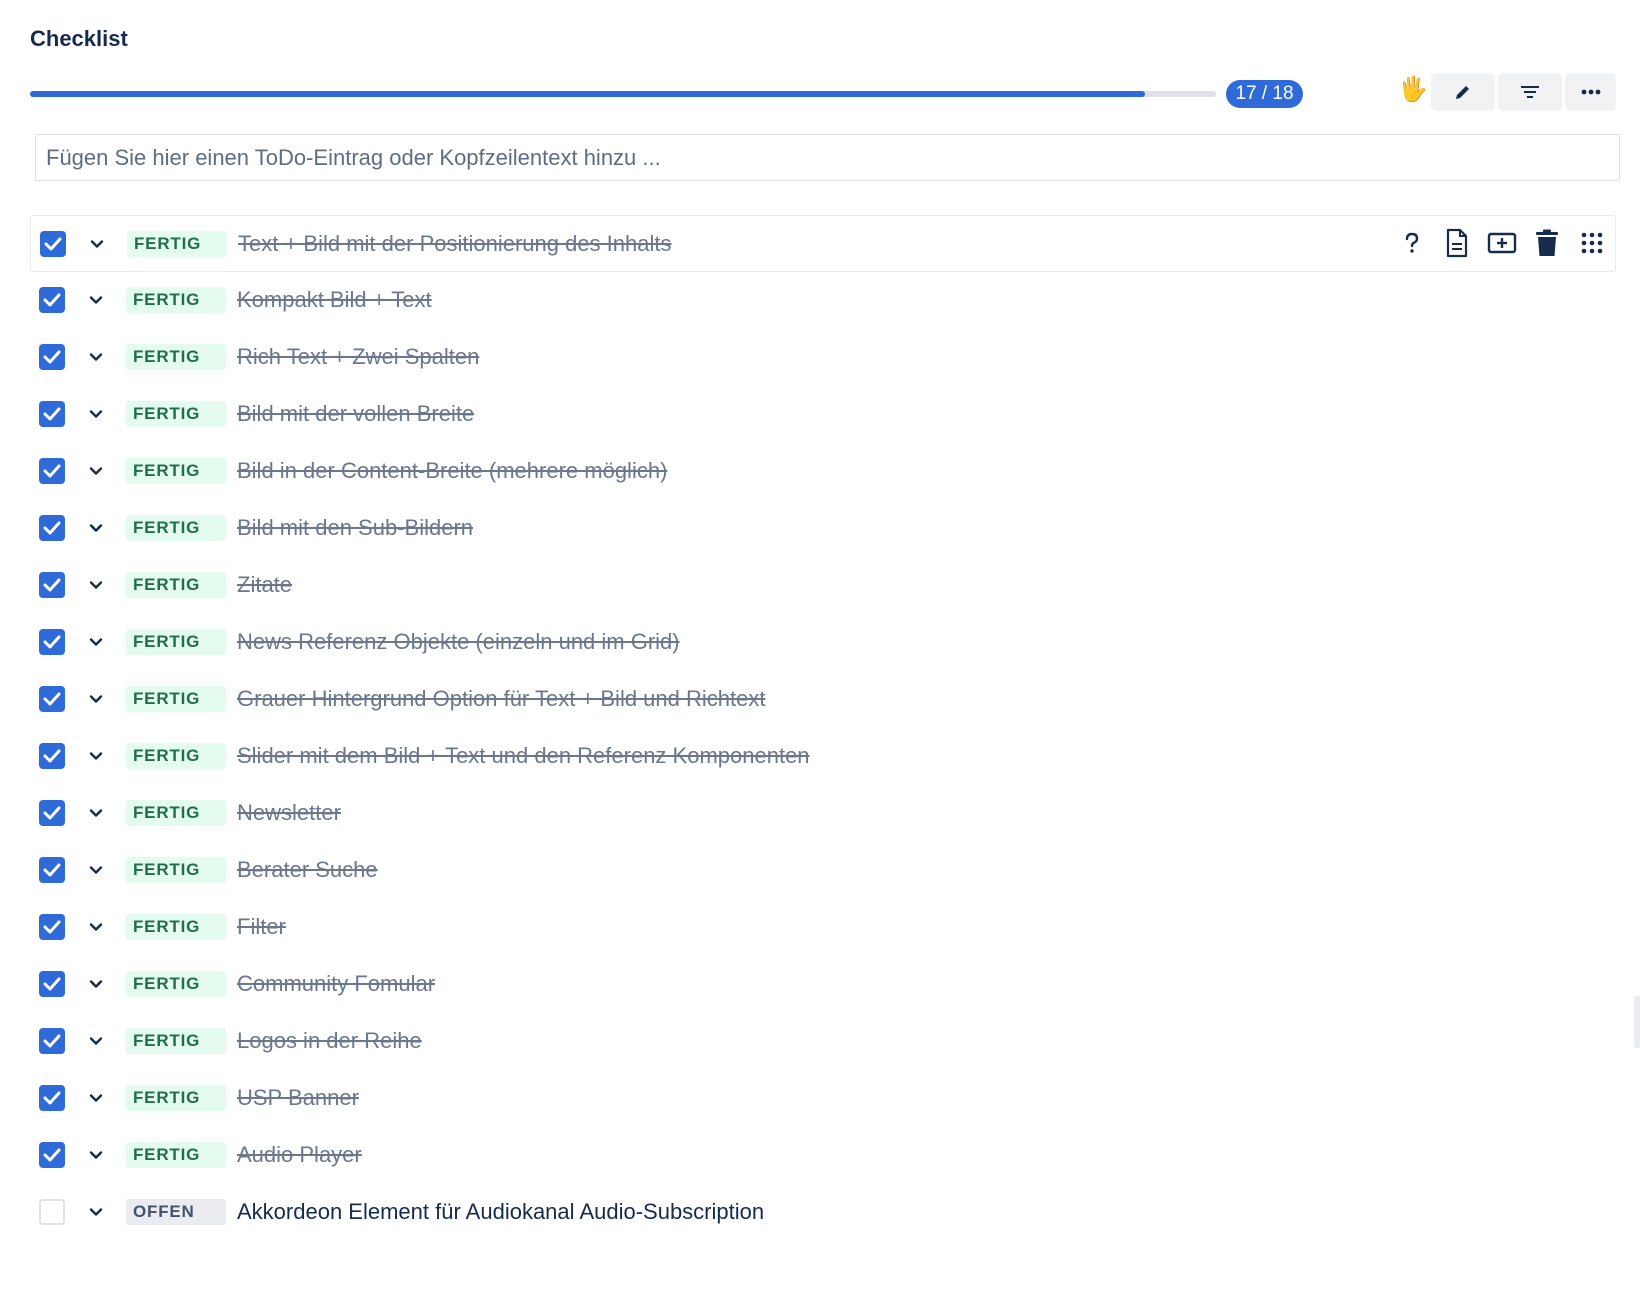 Image resolution: width=1640 pixels, height=1298 pixels. I want to click on checklist-item: FERTIG Bild mit der vollen Breite, so click(823, 414).